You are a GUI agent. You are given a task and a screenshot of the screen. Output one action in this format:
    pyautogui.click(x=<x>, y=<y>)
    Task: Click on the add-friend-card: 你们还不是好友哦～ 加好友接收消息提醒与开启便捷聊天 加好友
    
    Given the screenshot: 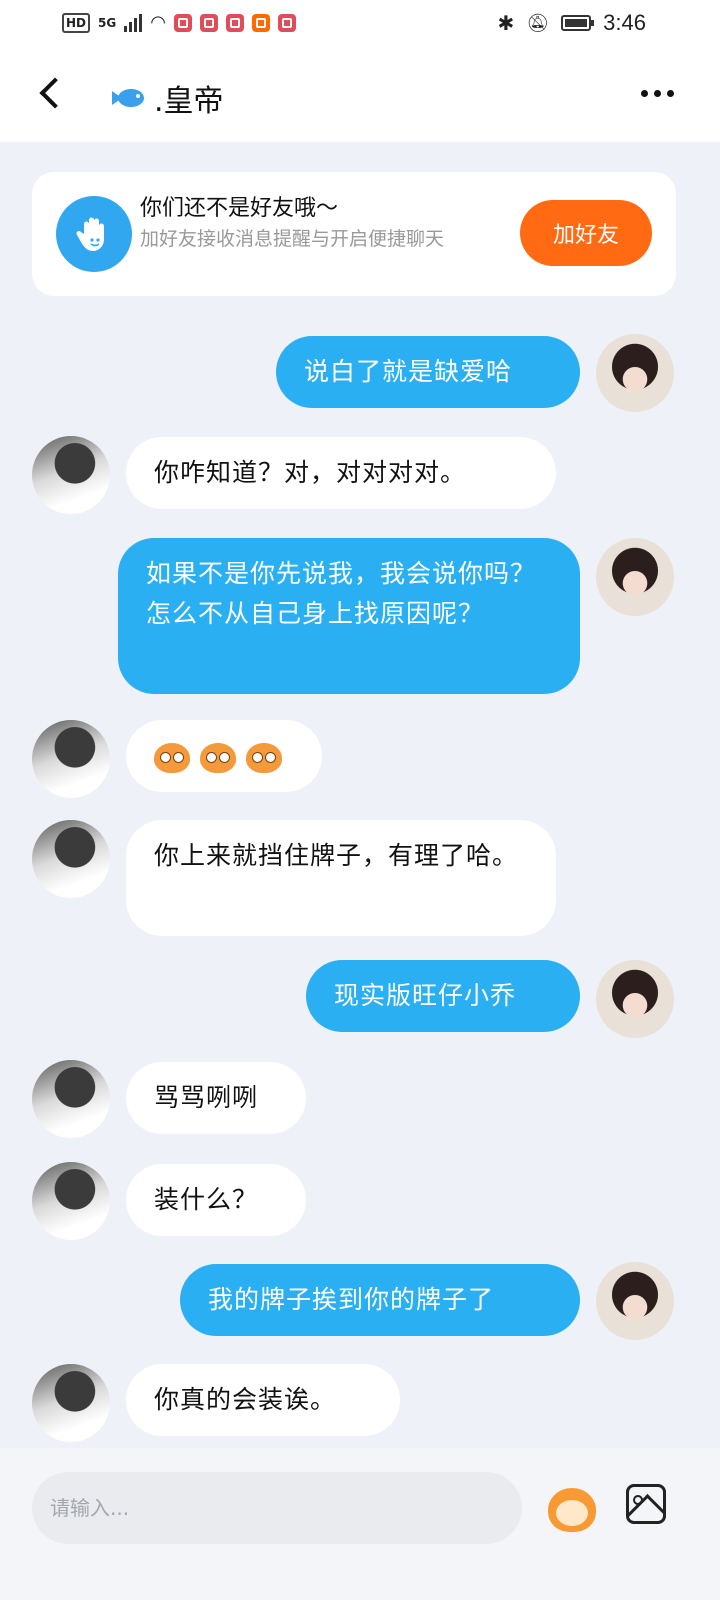 What is the action you would take?
    pyautogui.click(x=354, y=234)
    